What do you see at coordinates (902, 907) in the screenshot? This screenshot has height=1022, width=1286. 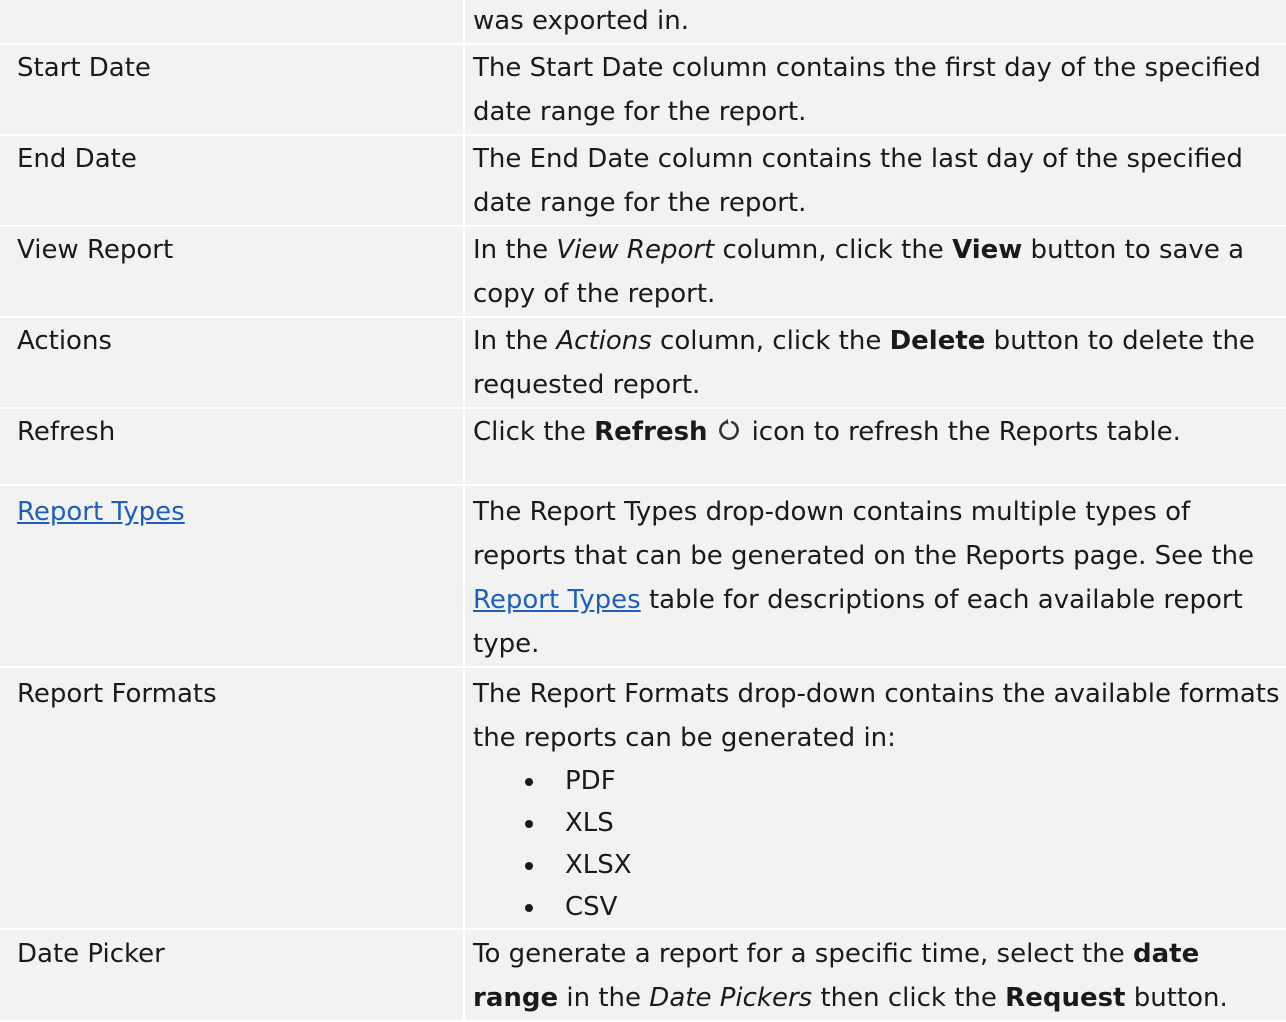 I see `list-item: CSV` at bounding box center [902, 907].